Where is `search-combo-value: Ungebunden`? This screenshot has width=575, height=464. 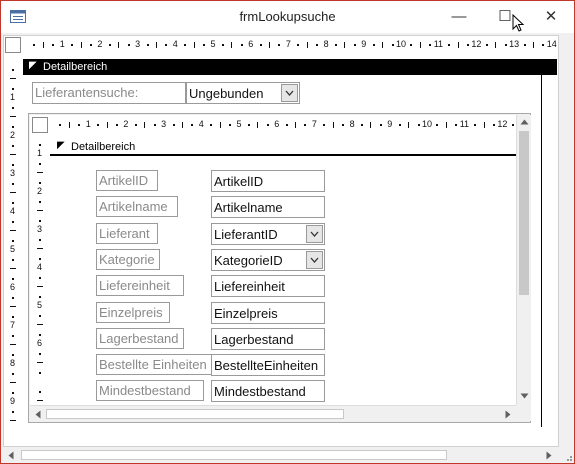
search-combo-value: Ungebunden is located at coordinates (226, 93).